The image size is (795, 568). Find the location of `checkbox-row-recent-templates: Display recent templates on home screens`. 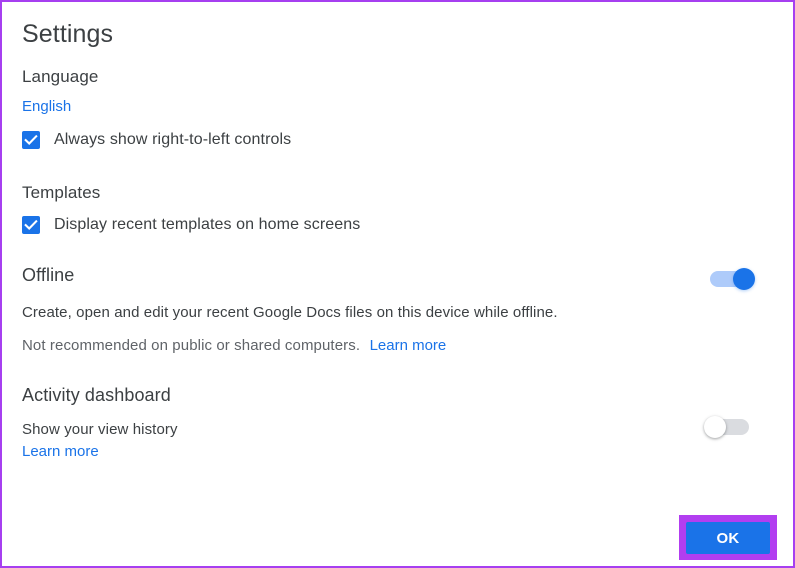

checkbox-row-recent-templates: Display recent templates on home screens is located at coordinates (396, 225).